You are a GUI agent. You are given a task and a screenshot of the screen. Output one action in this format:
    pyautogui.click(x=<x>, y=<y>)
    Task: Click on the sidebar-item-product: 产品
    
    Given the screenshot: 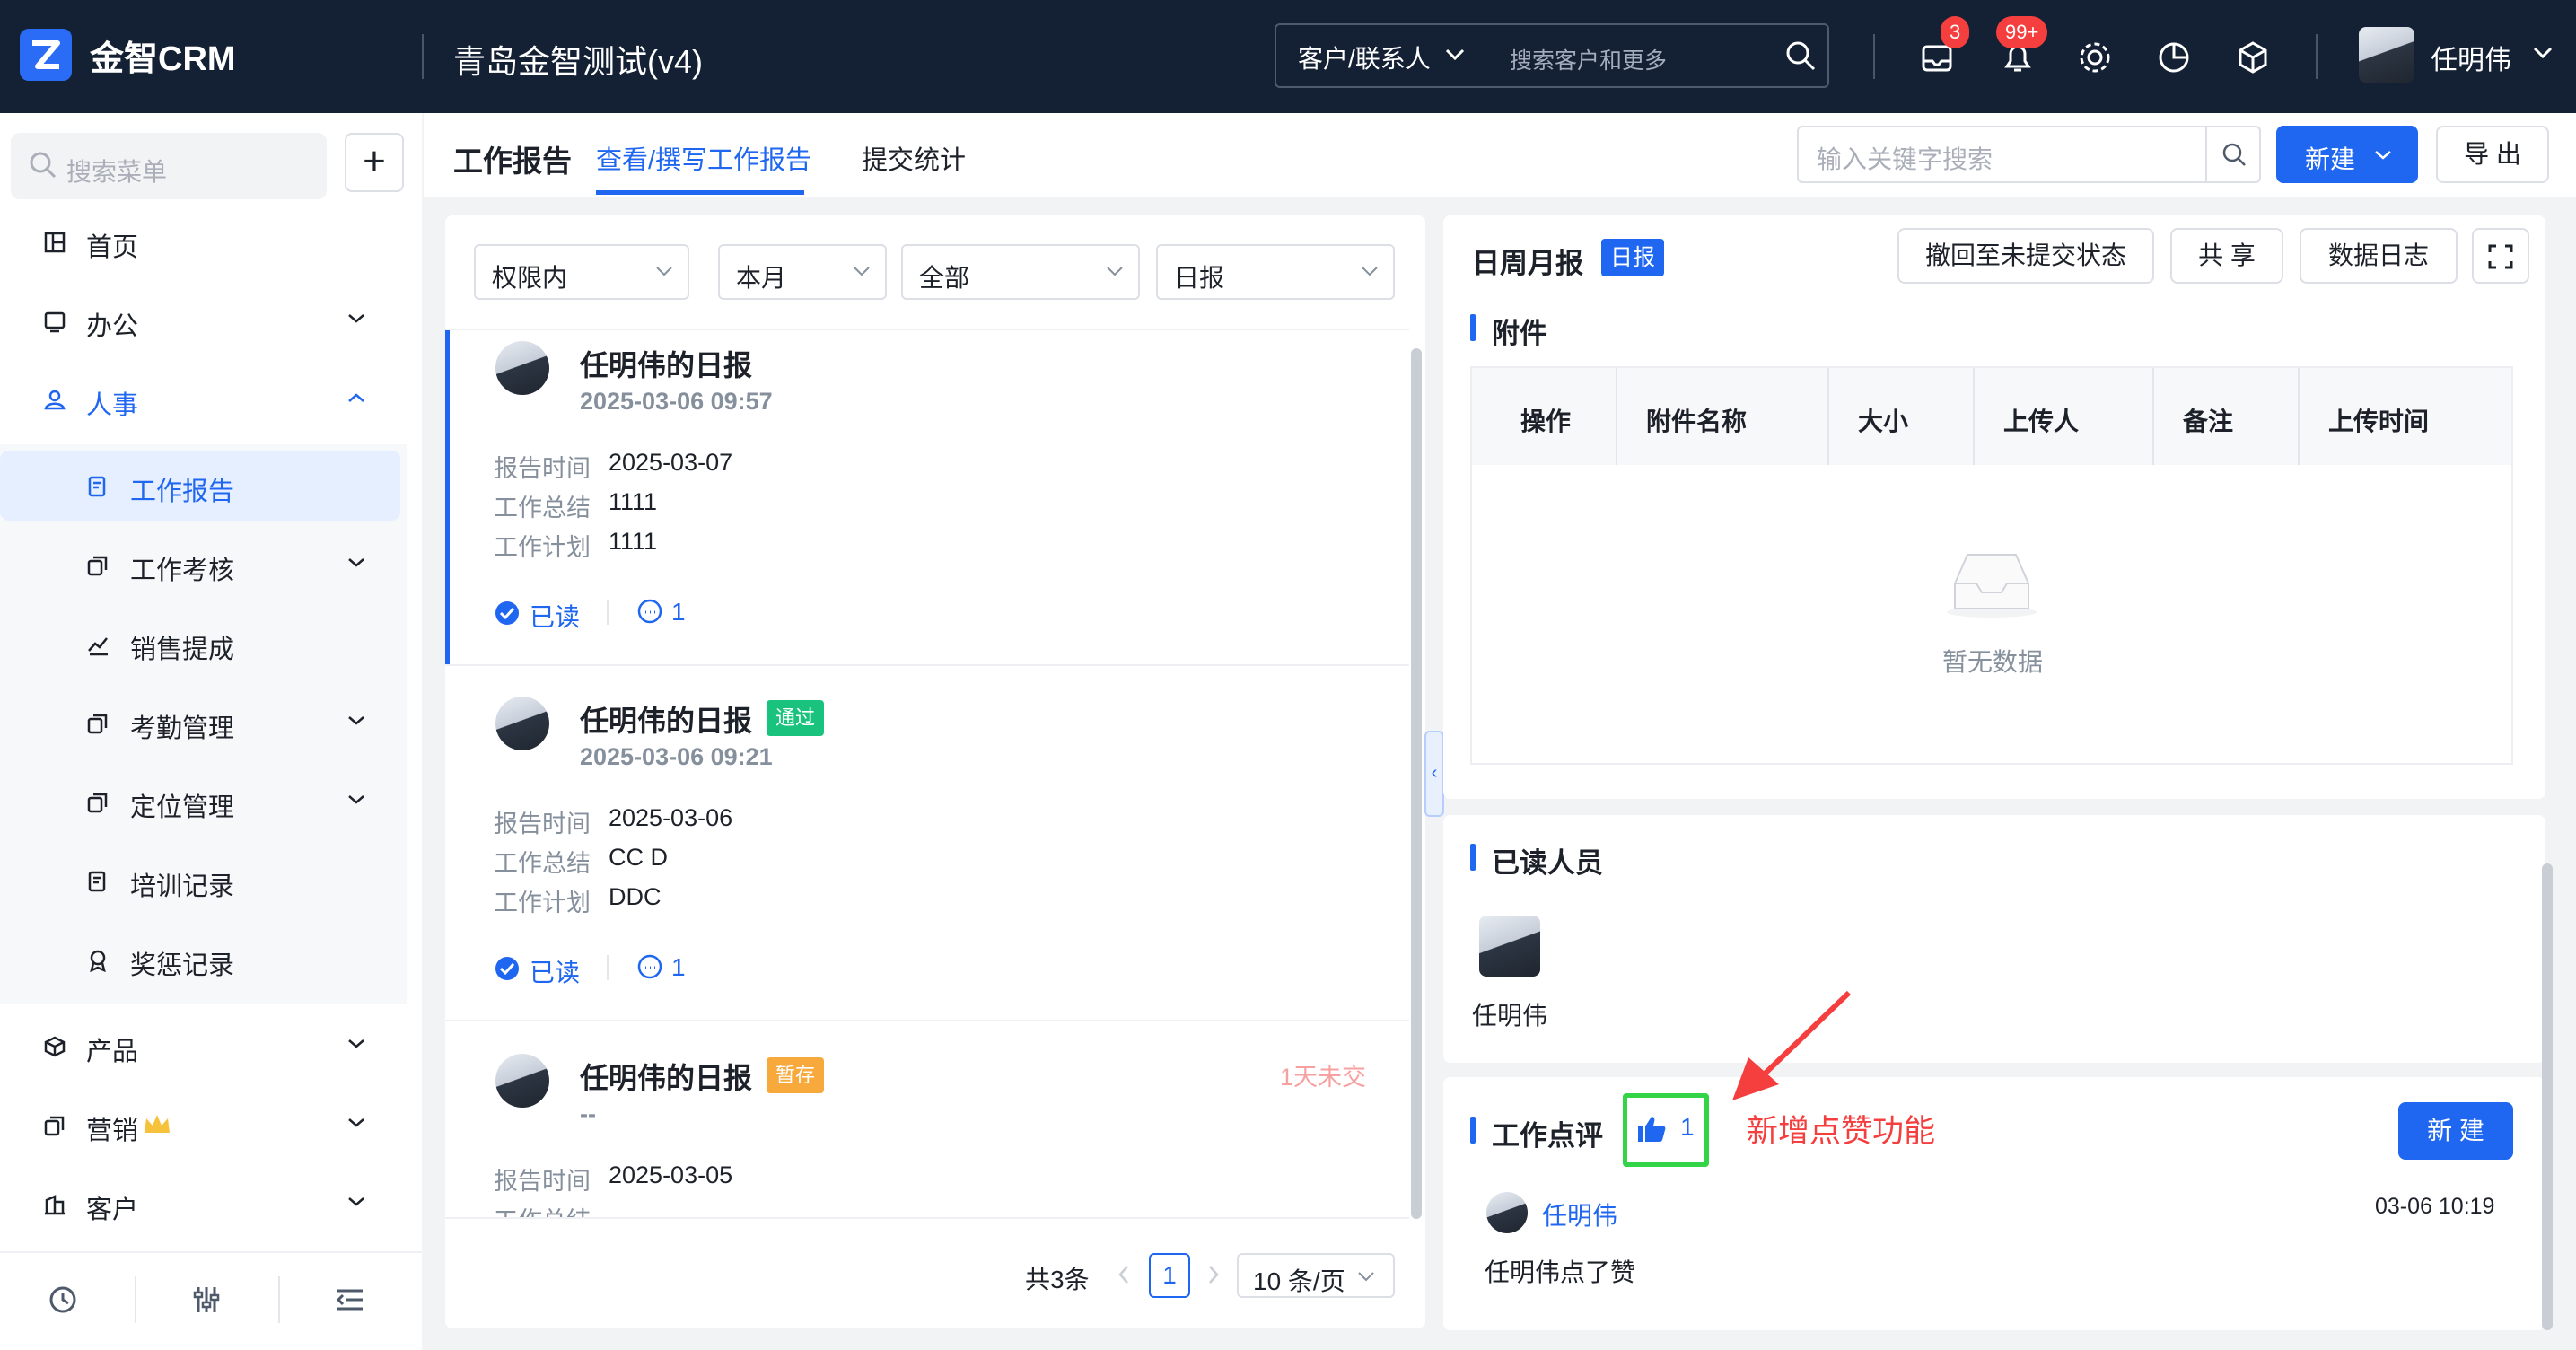 What is the action you would take?
    pyautogui.click(x=211, y=1047)
    